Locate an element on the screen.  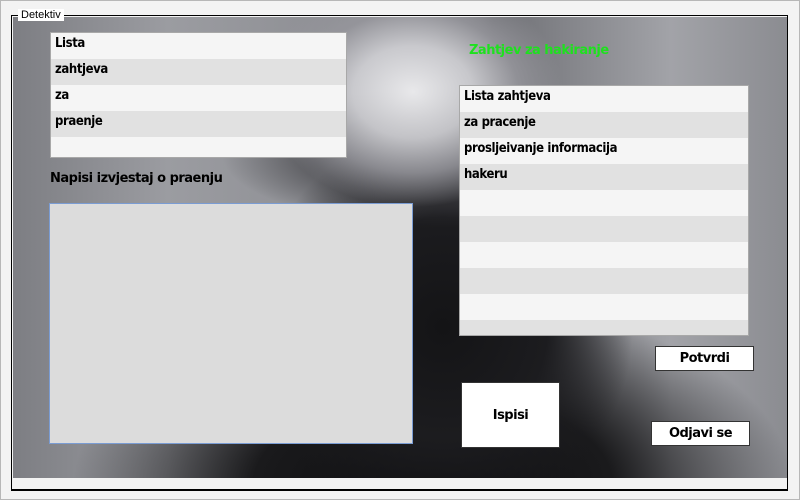
list-item: zahtjeva is located at coordinates (198, 72).